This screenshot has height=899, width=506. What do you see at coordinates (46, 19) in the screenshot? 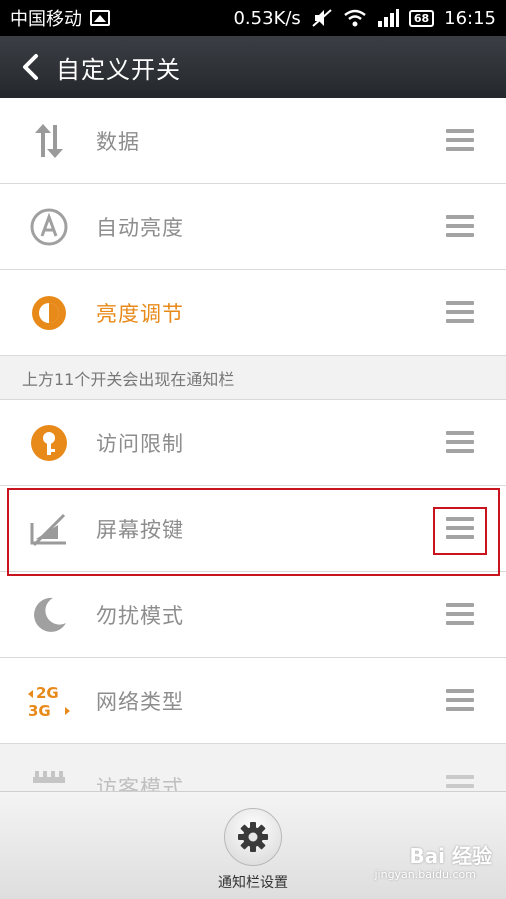
I see `carrier-name: 中国移动` at bounding box center [46, 19].